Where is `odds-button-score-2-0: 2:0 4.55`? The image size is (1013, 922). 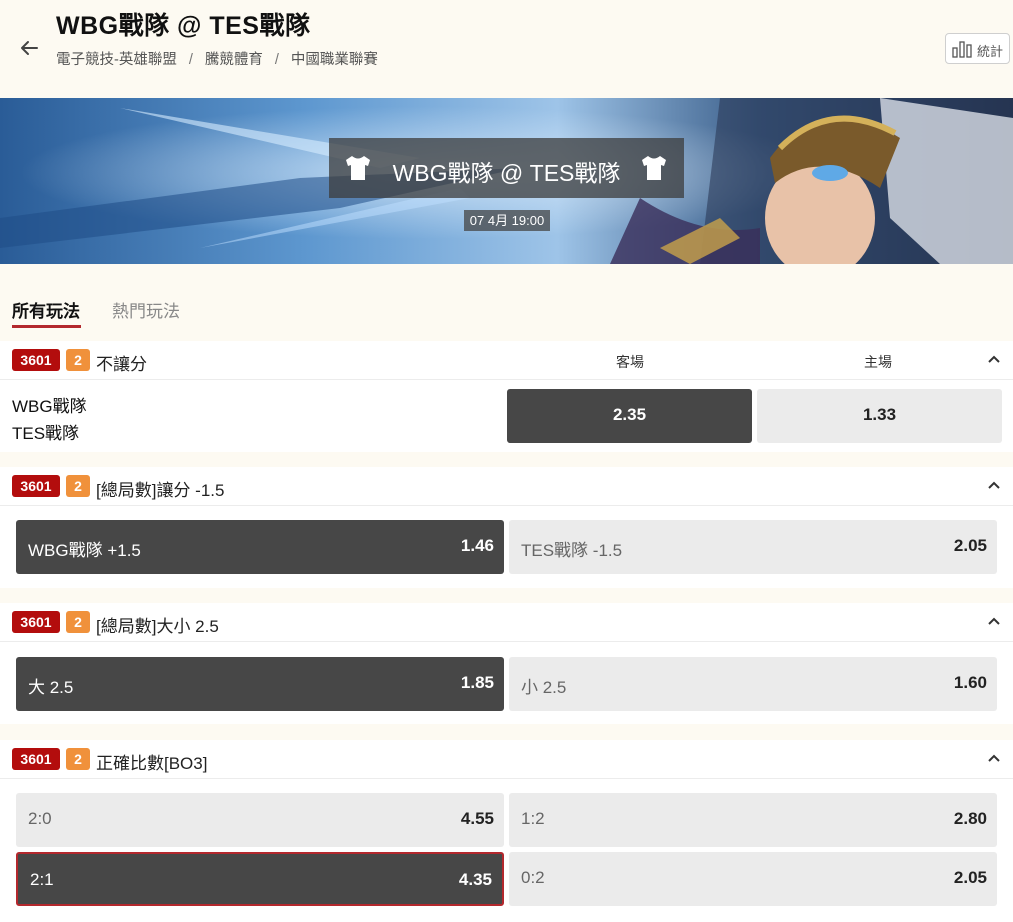 odds-button-score-2-0: 2:0 4.55 is located at coordinates (260, 820).